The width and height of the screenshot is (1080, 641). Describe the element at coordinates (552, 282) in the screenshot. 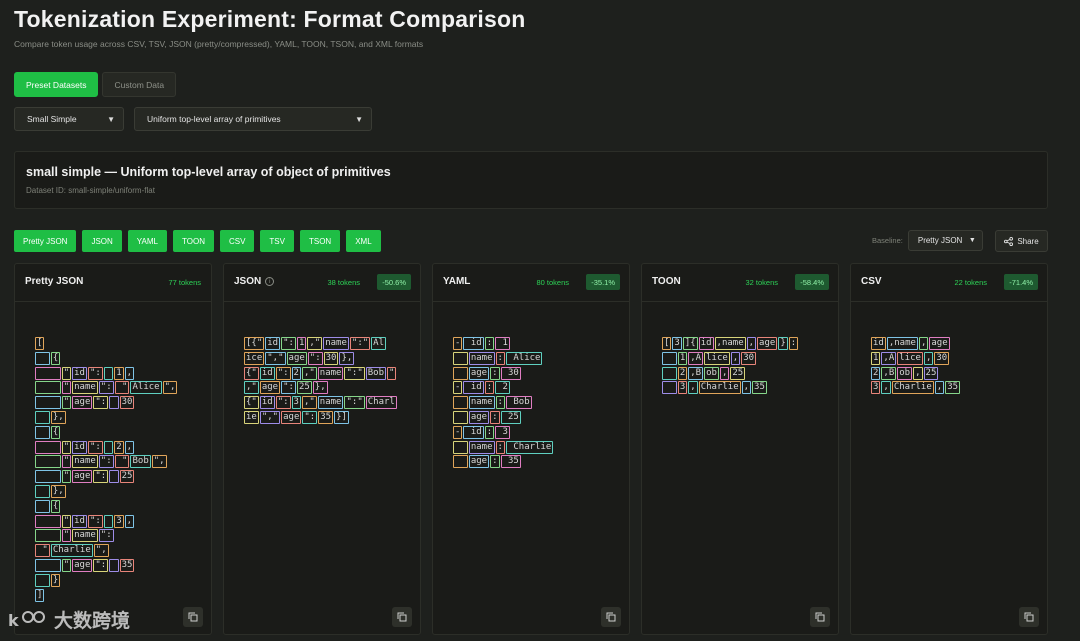

I see `token-count: 80 tokens` at that location.